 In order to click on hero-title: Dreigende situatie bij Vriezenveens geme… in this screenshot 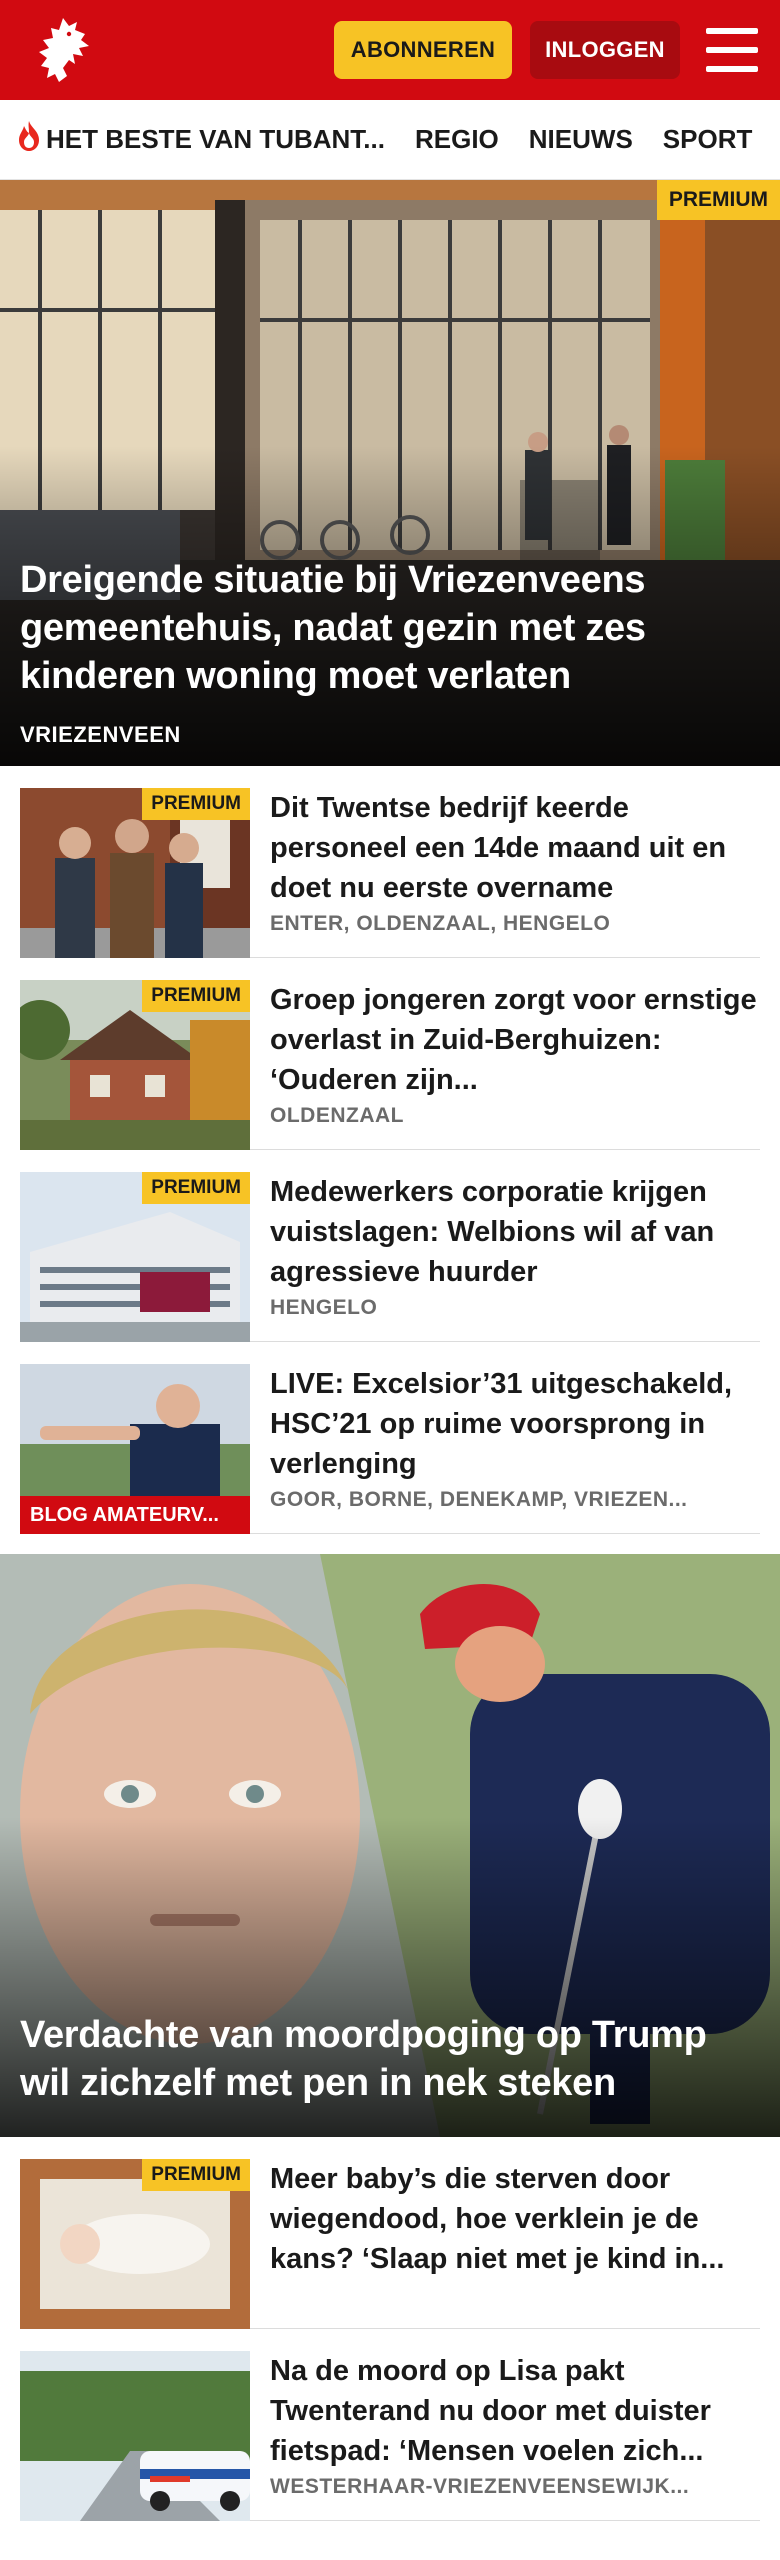, I will do `click(388, 628)`.